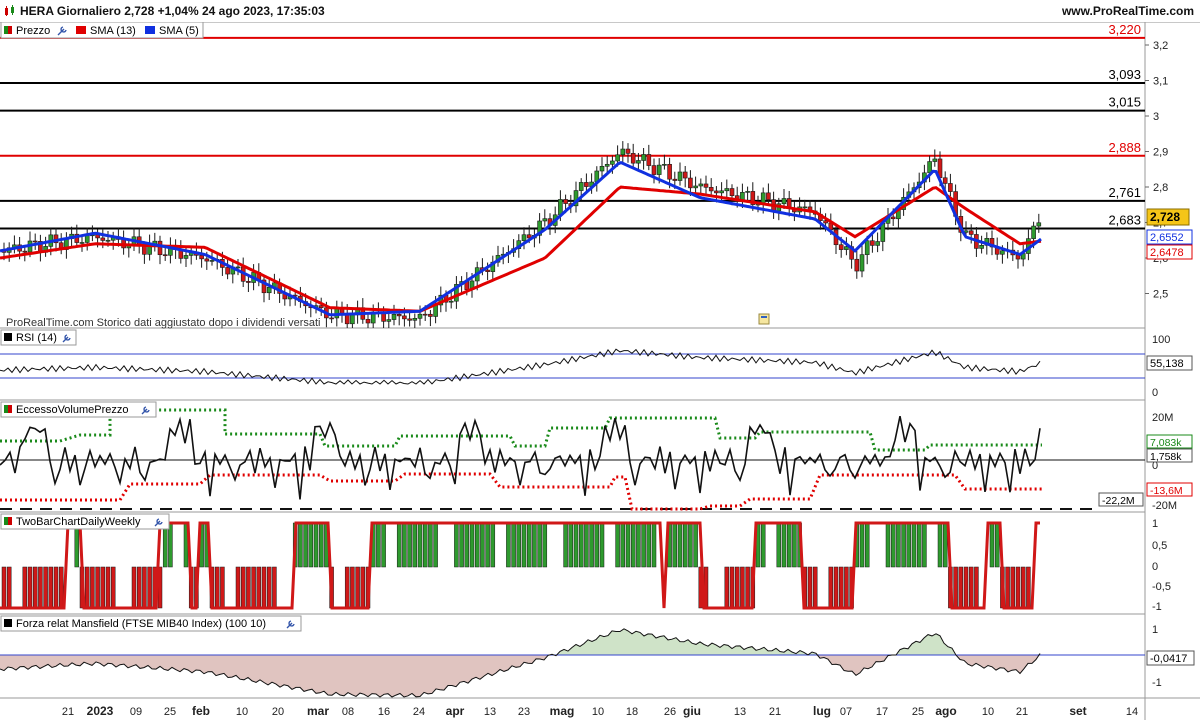  Describe the element at coordinates (1128, 11) in the screenshot. I see `site-link: www.ProRealTime.com` at that location.